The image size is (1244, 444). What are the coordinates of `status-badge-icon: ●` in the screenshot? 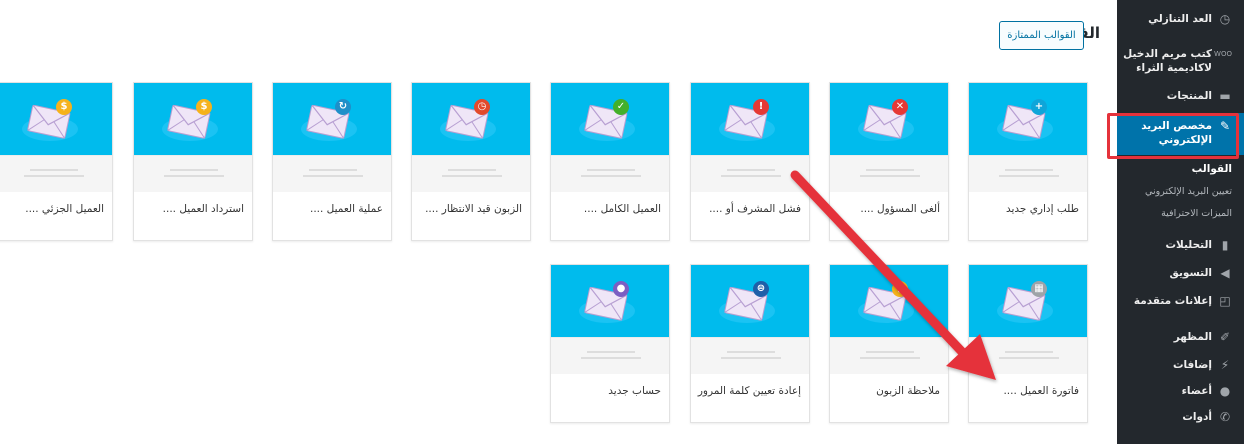 It's located at (621, 289).